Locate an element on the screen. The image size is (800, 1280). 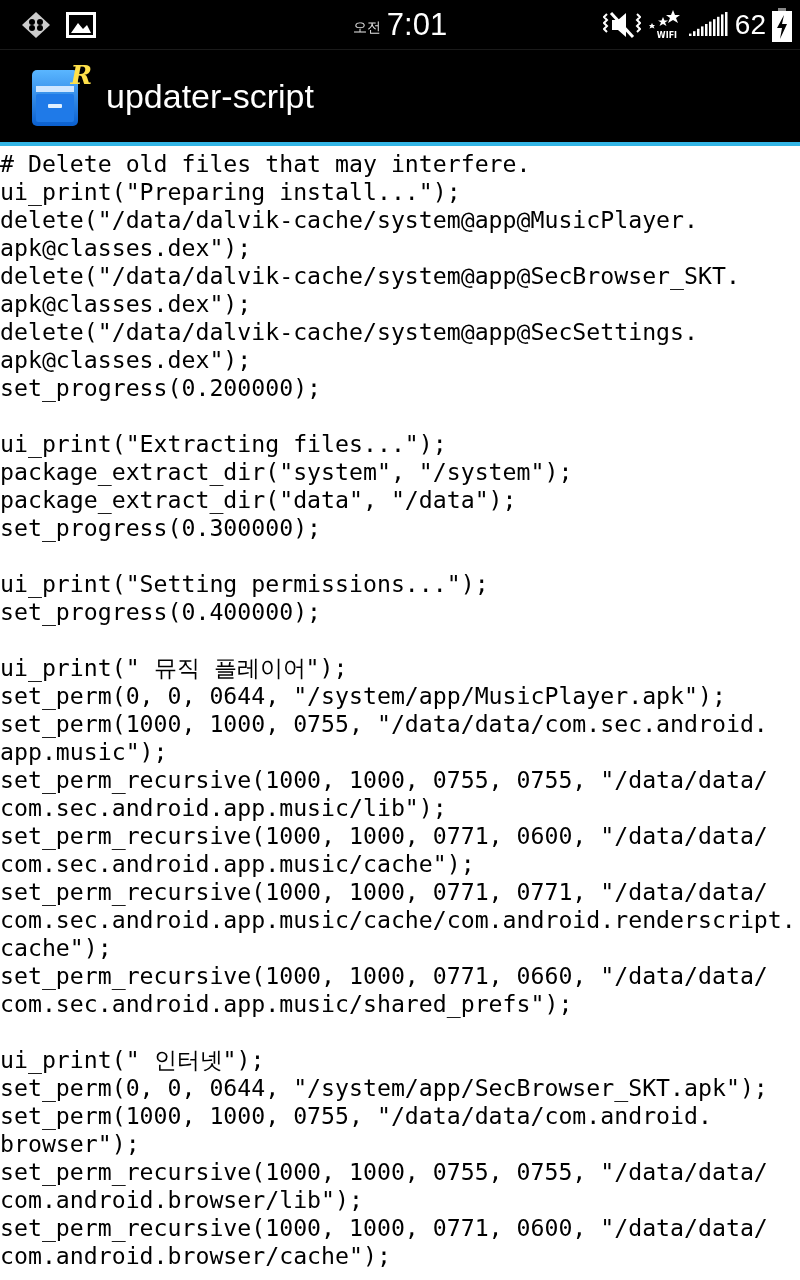
code-line: set_progress(0.200000); is located at coordinates (161, 388).